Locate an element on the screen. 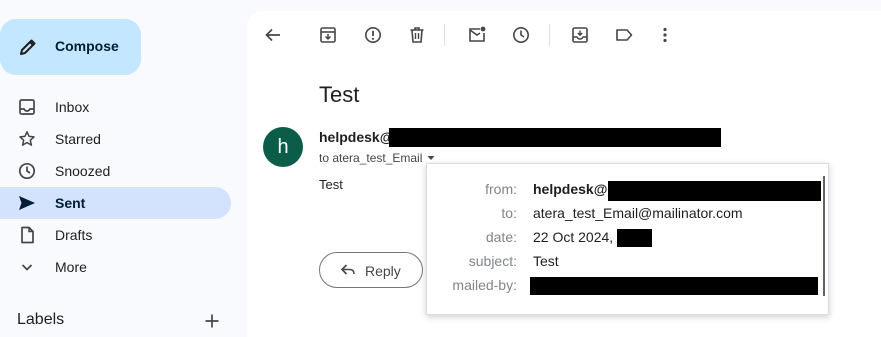 The image size is (881, 337). caret-down-icon is located at coordinates (431, 158).